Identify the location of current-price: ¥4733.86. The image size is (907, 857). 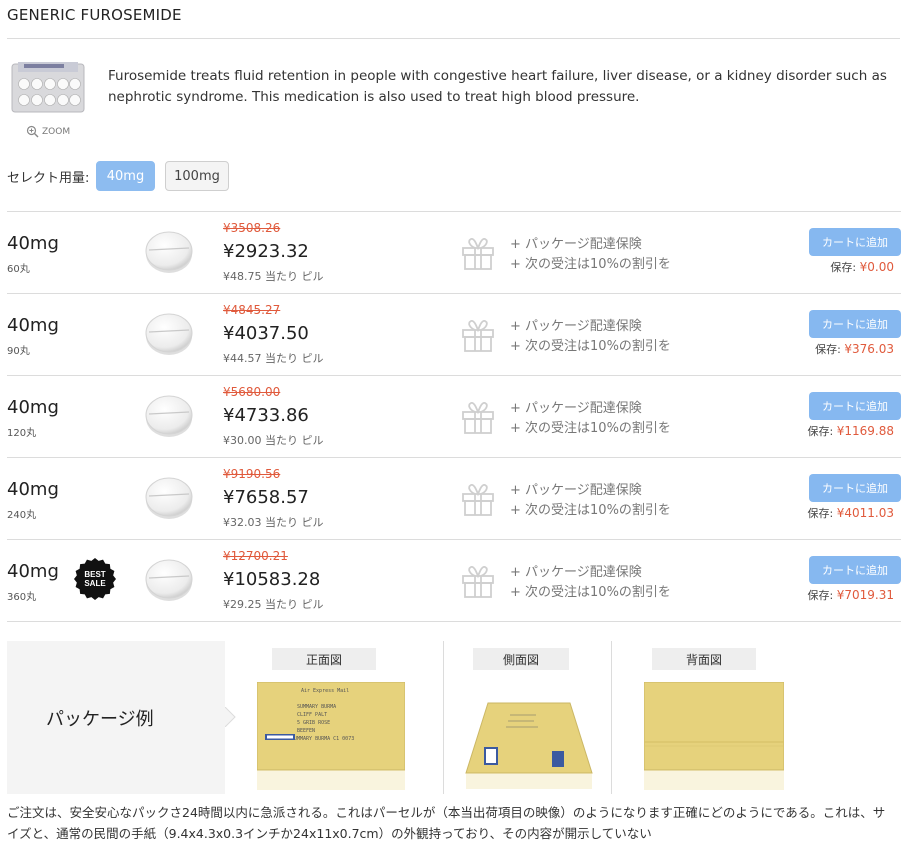
(266, 415).